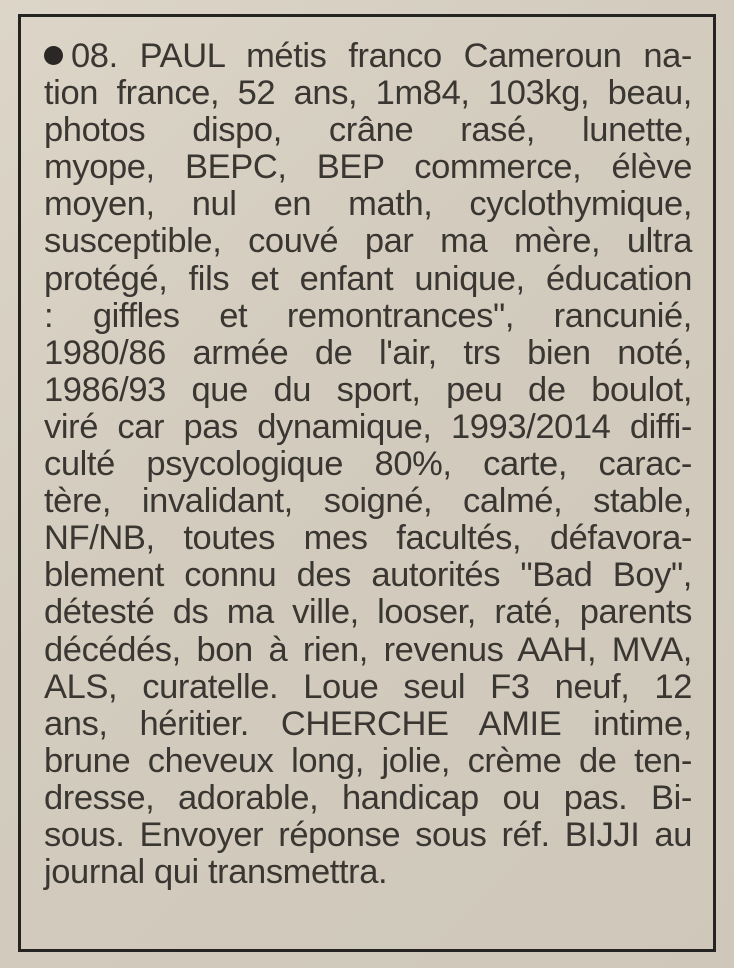 The width and height of the screenshot is (734, 968). I want to click on ad-line: journal qui transmettra., so click(216, 872).